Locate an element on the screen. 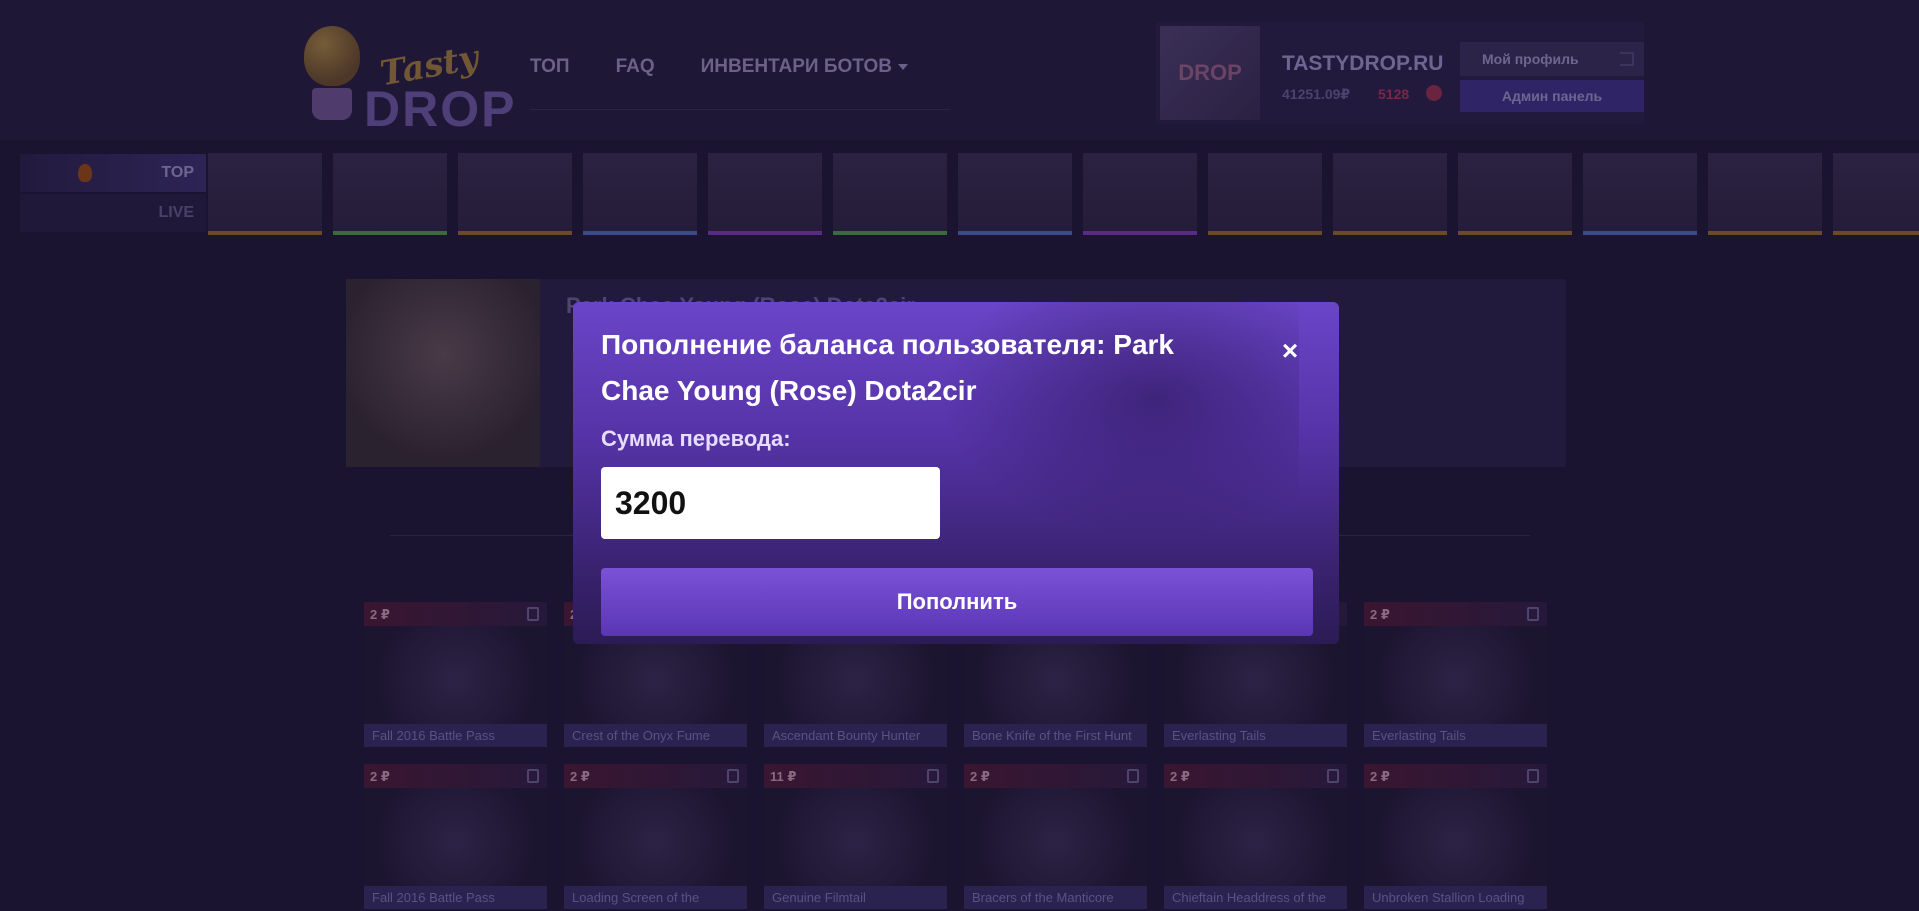  site-name: TASTYDROP.RU is located at coordinates (1363, 63).